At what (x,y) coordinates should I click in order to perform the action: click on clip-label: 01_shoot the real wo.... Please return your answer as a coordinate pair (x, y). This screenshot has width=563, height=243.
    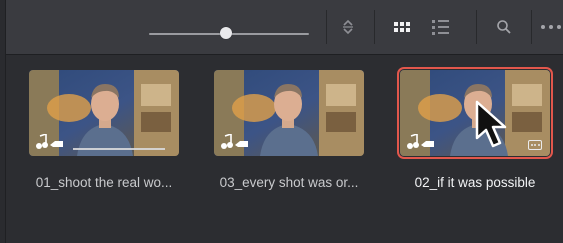
    Looking at the image, I should click on (104, 182).